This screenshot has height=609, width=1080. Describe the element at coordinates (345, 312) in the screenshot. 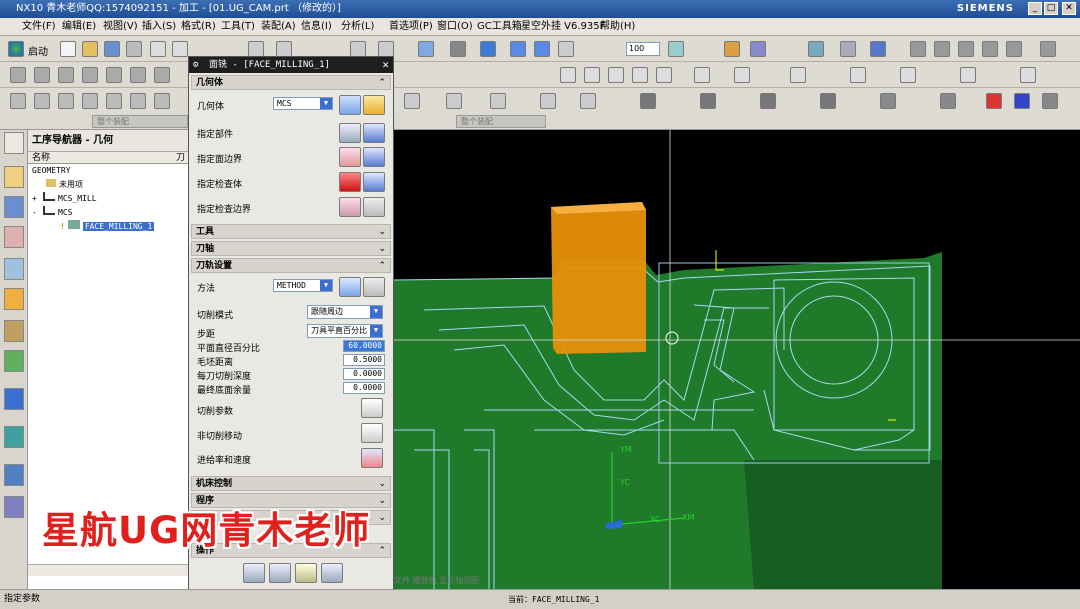

I see `cut-pattern-select: 跟随周边 ▼` at that location.